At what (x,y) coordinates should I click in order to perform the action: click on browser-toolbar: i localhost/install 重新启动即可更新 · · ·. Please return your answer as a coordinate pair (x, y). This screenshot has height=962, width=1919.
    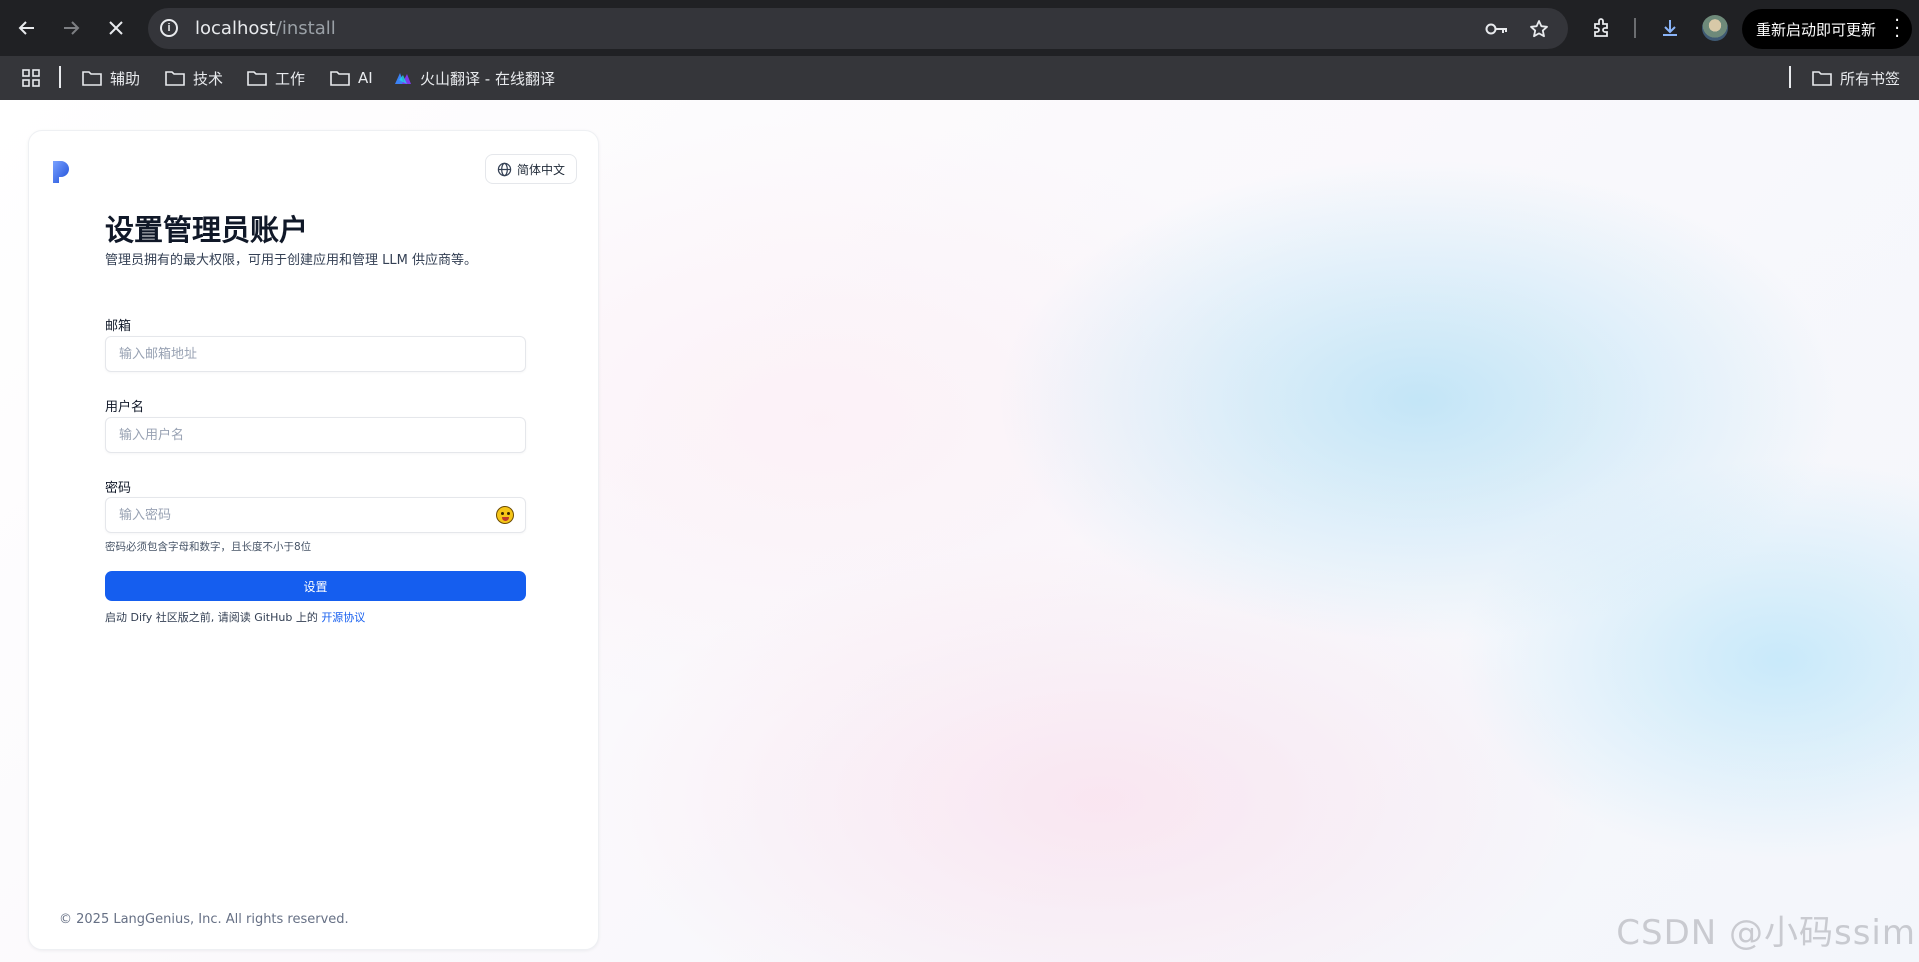
    Looking at the image, I should click on (959, 28).